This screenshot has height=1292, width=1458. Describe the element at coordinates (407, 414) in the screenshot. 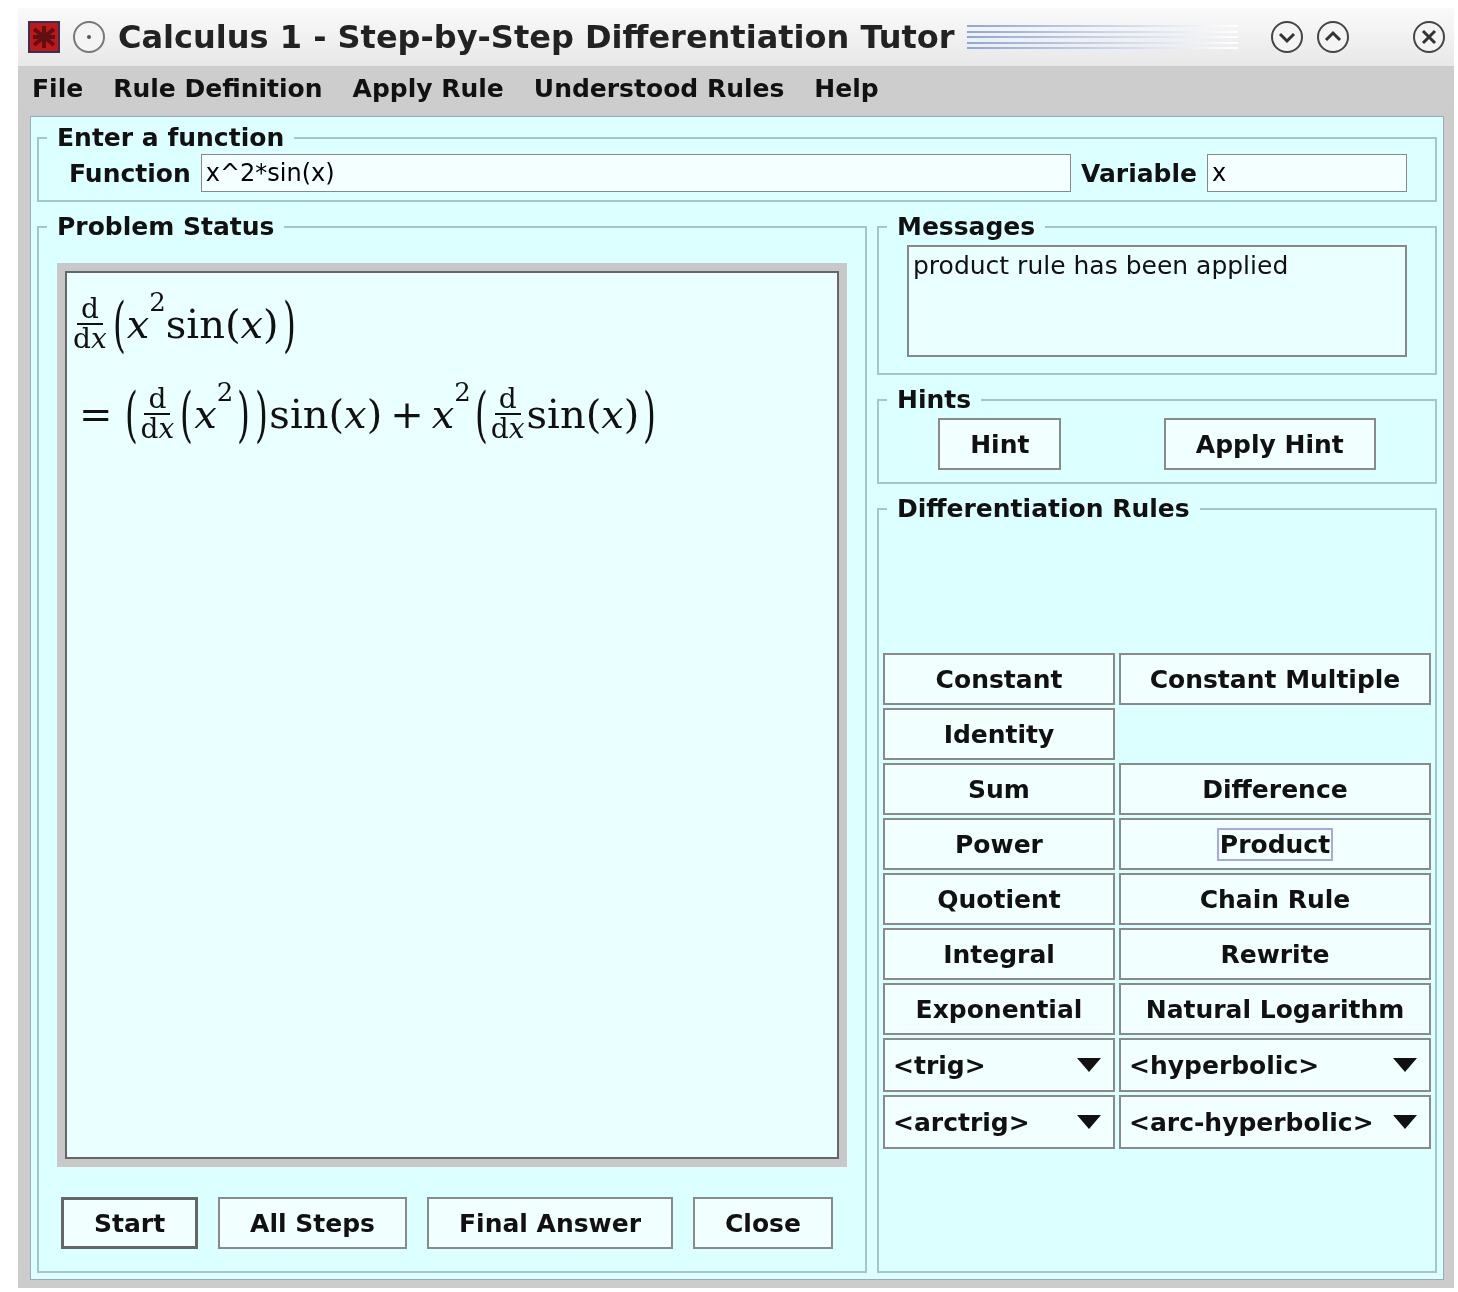

I see `operator: +` at that location.